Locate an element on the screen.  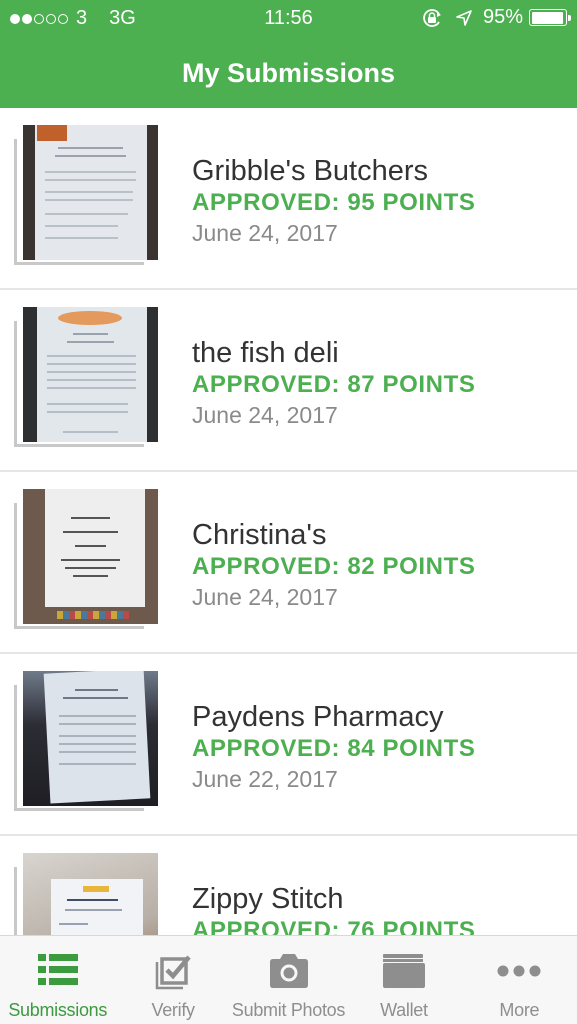
approval-status: APPROVED: 87 POINTS is located at coordinates (334, 384).